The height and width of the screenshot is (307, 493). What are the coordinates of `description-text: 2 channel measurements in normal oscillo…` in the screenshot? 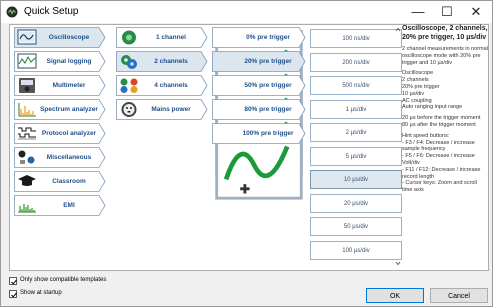 It's located at (445, 56).